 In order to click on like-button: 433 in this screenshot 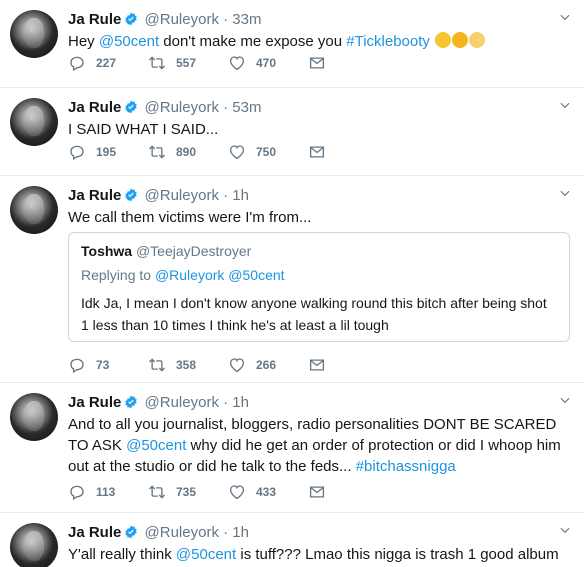, I will do `click(268, 492)`.